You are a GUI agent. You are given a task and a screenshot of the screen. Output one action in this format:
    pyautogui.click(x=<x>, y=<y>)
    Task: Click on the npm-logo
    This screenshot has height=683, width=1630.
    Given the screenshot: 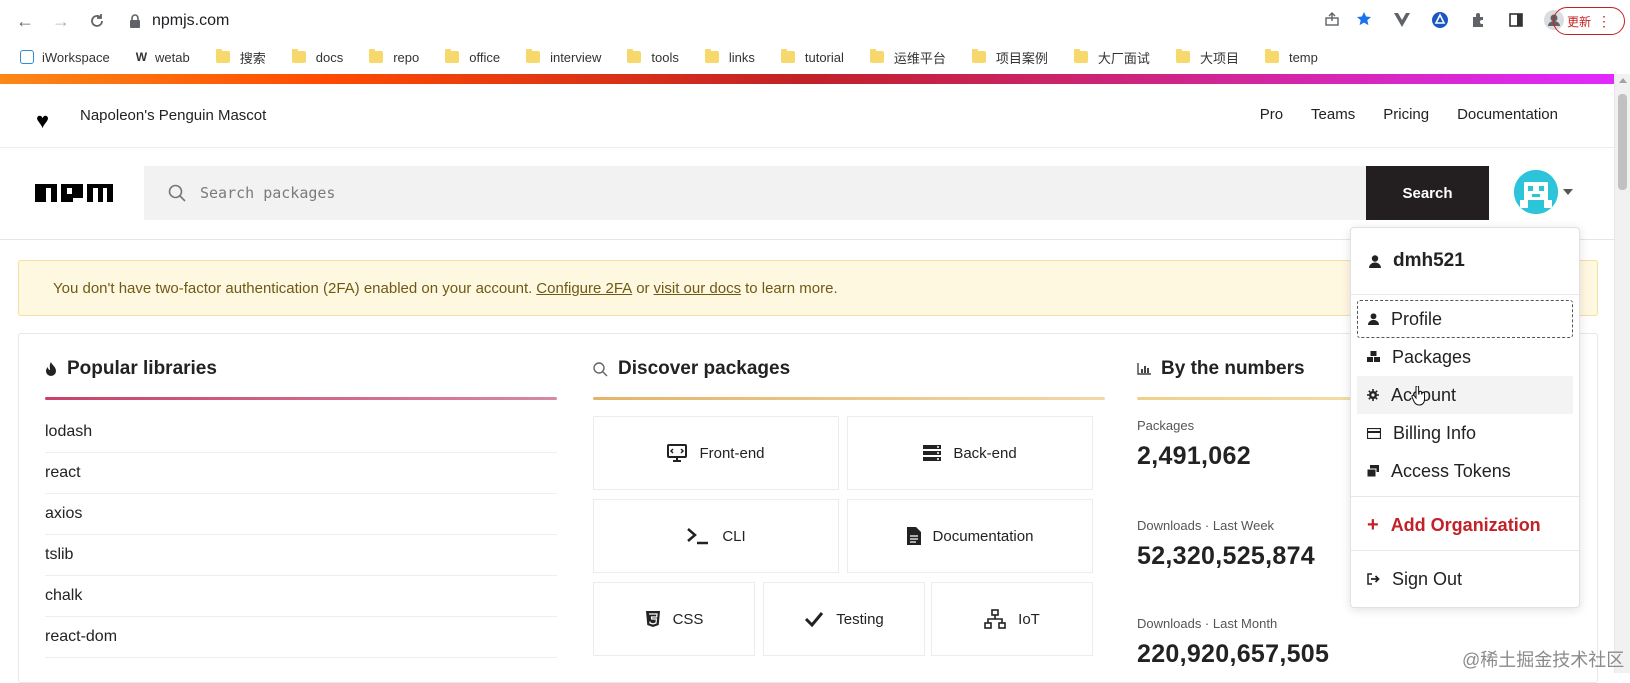 What is the action you would take?
    pyautogui.click(x=74, y=193)
    